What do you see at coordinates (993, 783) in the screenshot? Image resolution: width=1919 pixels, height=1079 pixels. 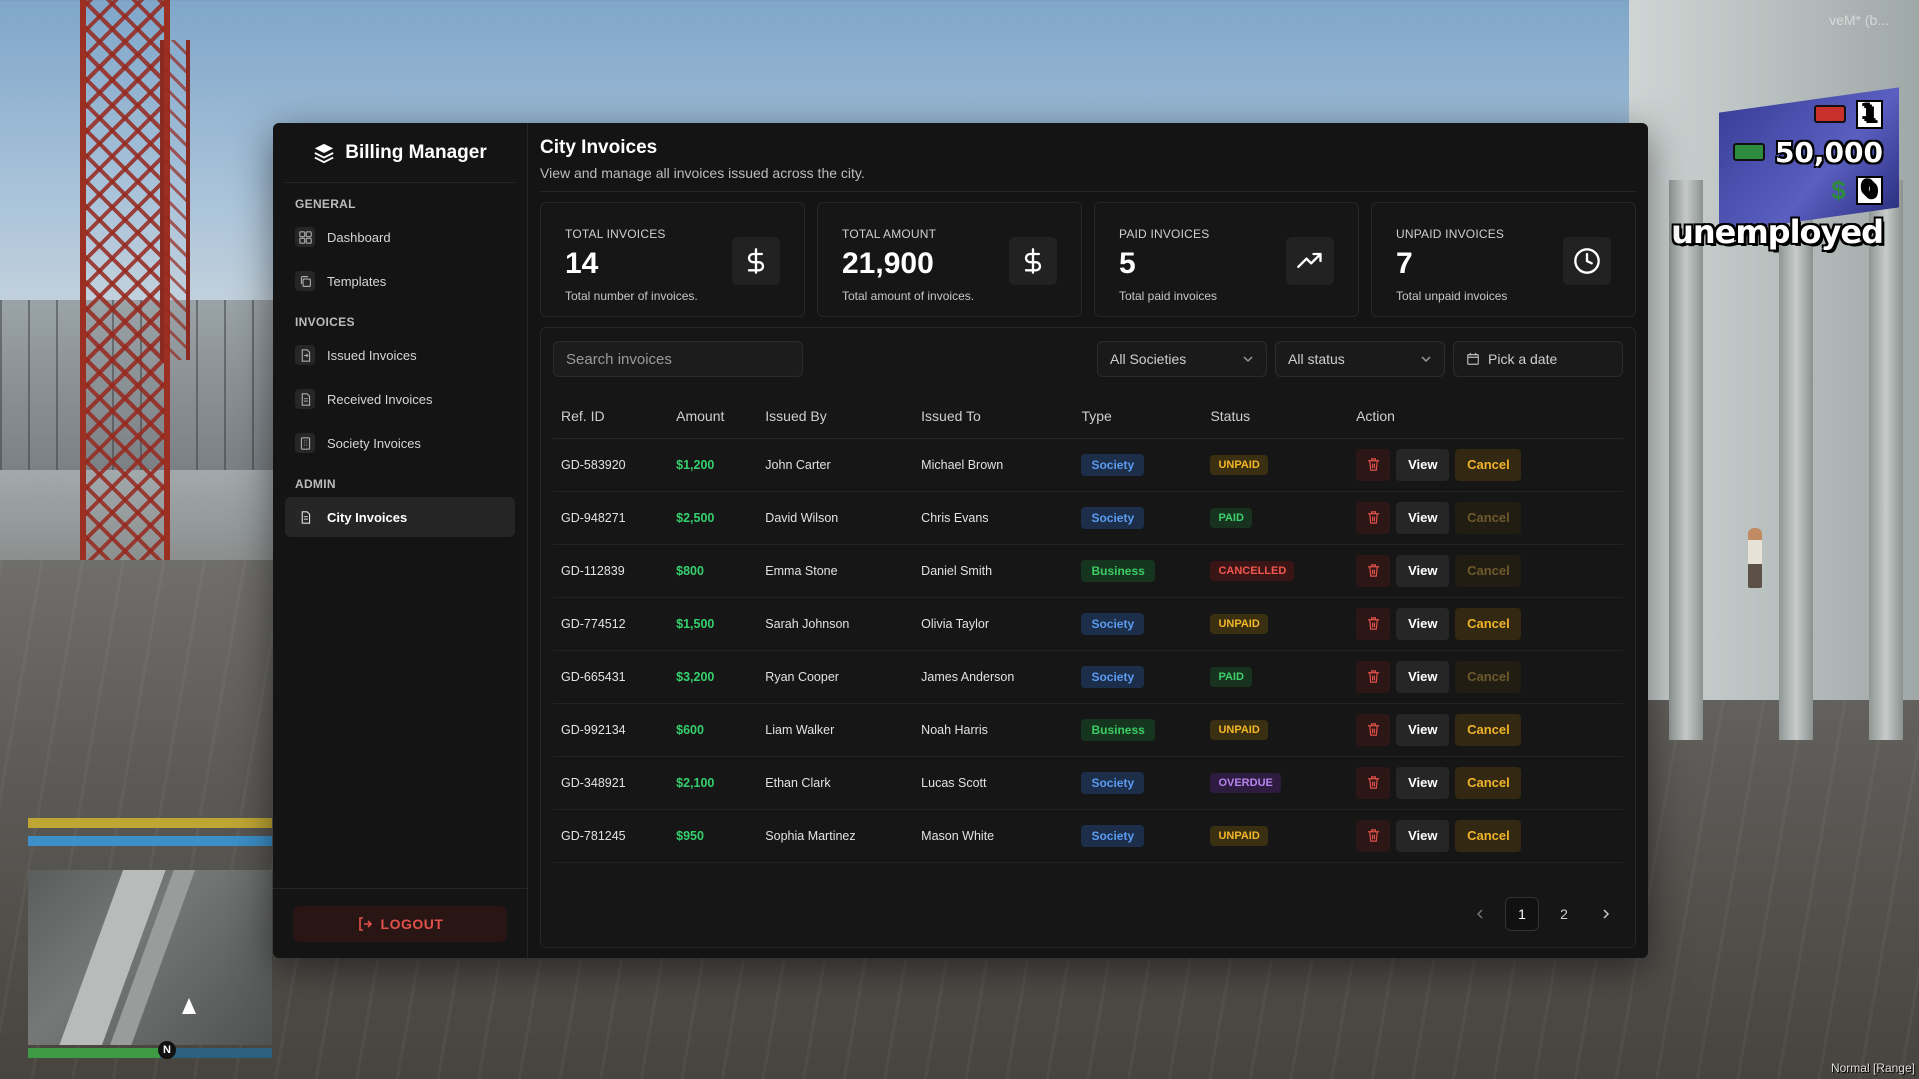 I see `issued-to-cell: Lucas Scott` at bounding box center [993, 783].